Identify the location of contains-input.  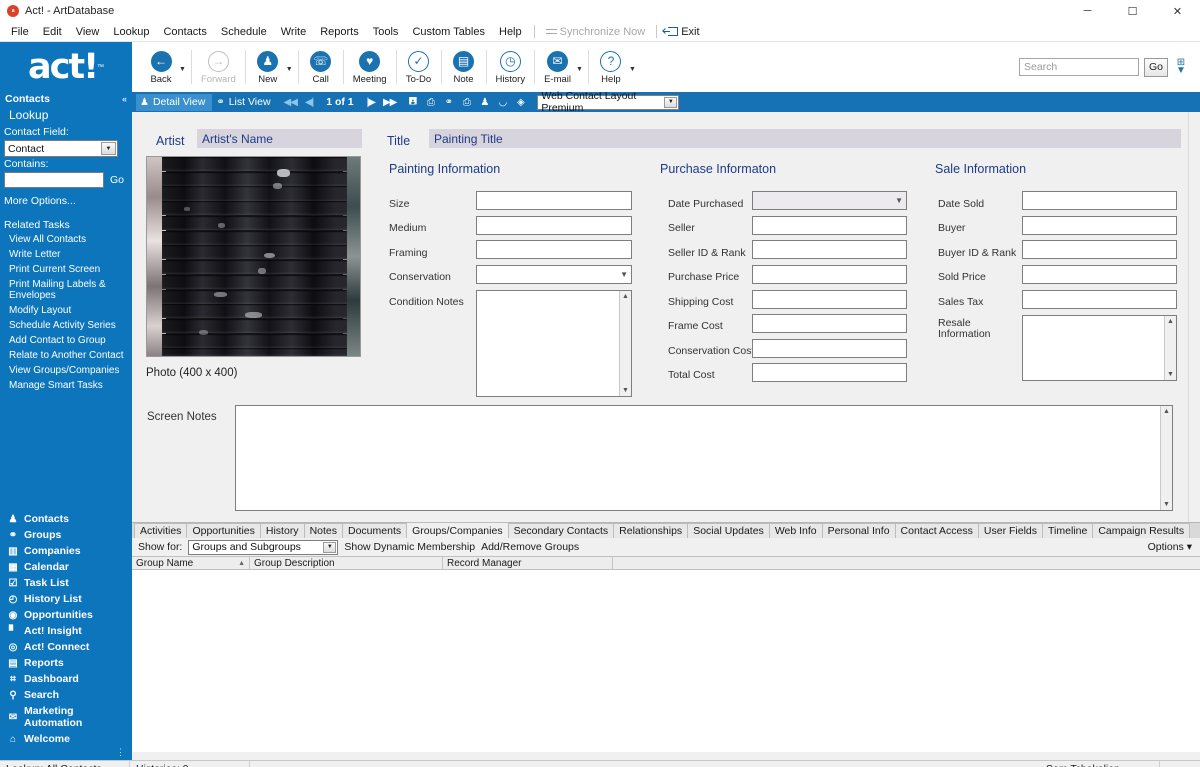
(54, 180).